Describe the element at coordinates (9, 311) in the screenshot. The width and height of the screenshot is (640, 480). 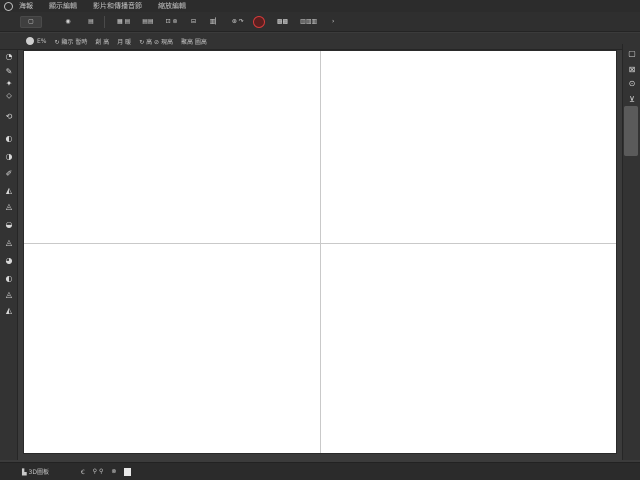
I see `tool-button-16: ◭` at that location.